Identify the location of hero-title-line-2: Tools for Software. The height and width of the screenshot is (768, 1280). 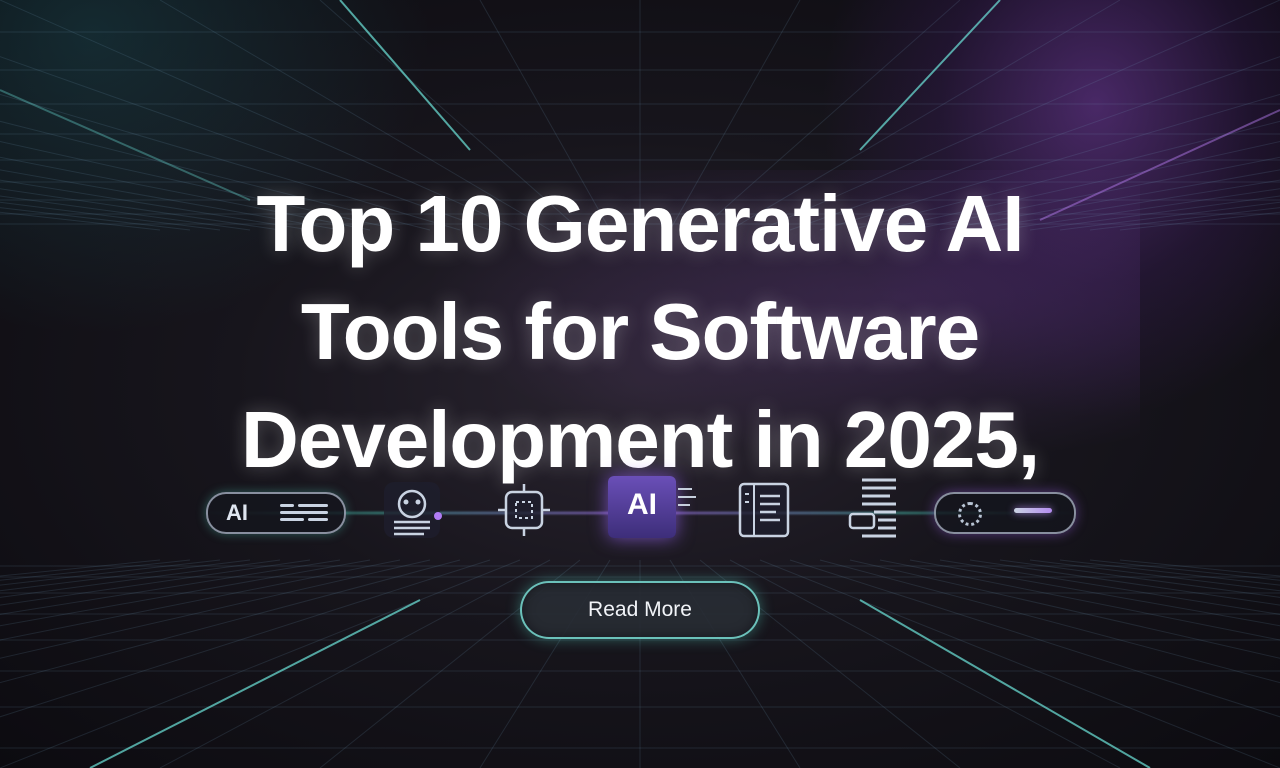
(640, 331).